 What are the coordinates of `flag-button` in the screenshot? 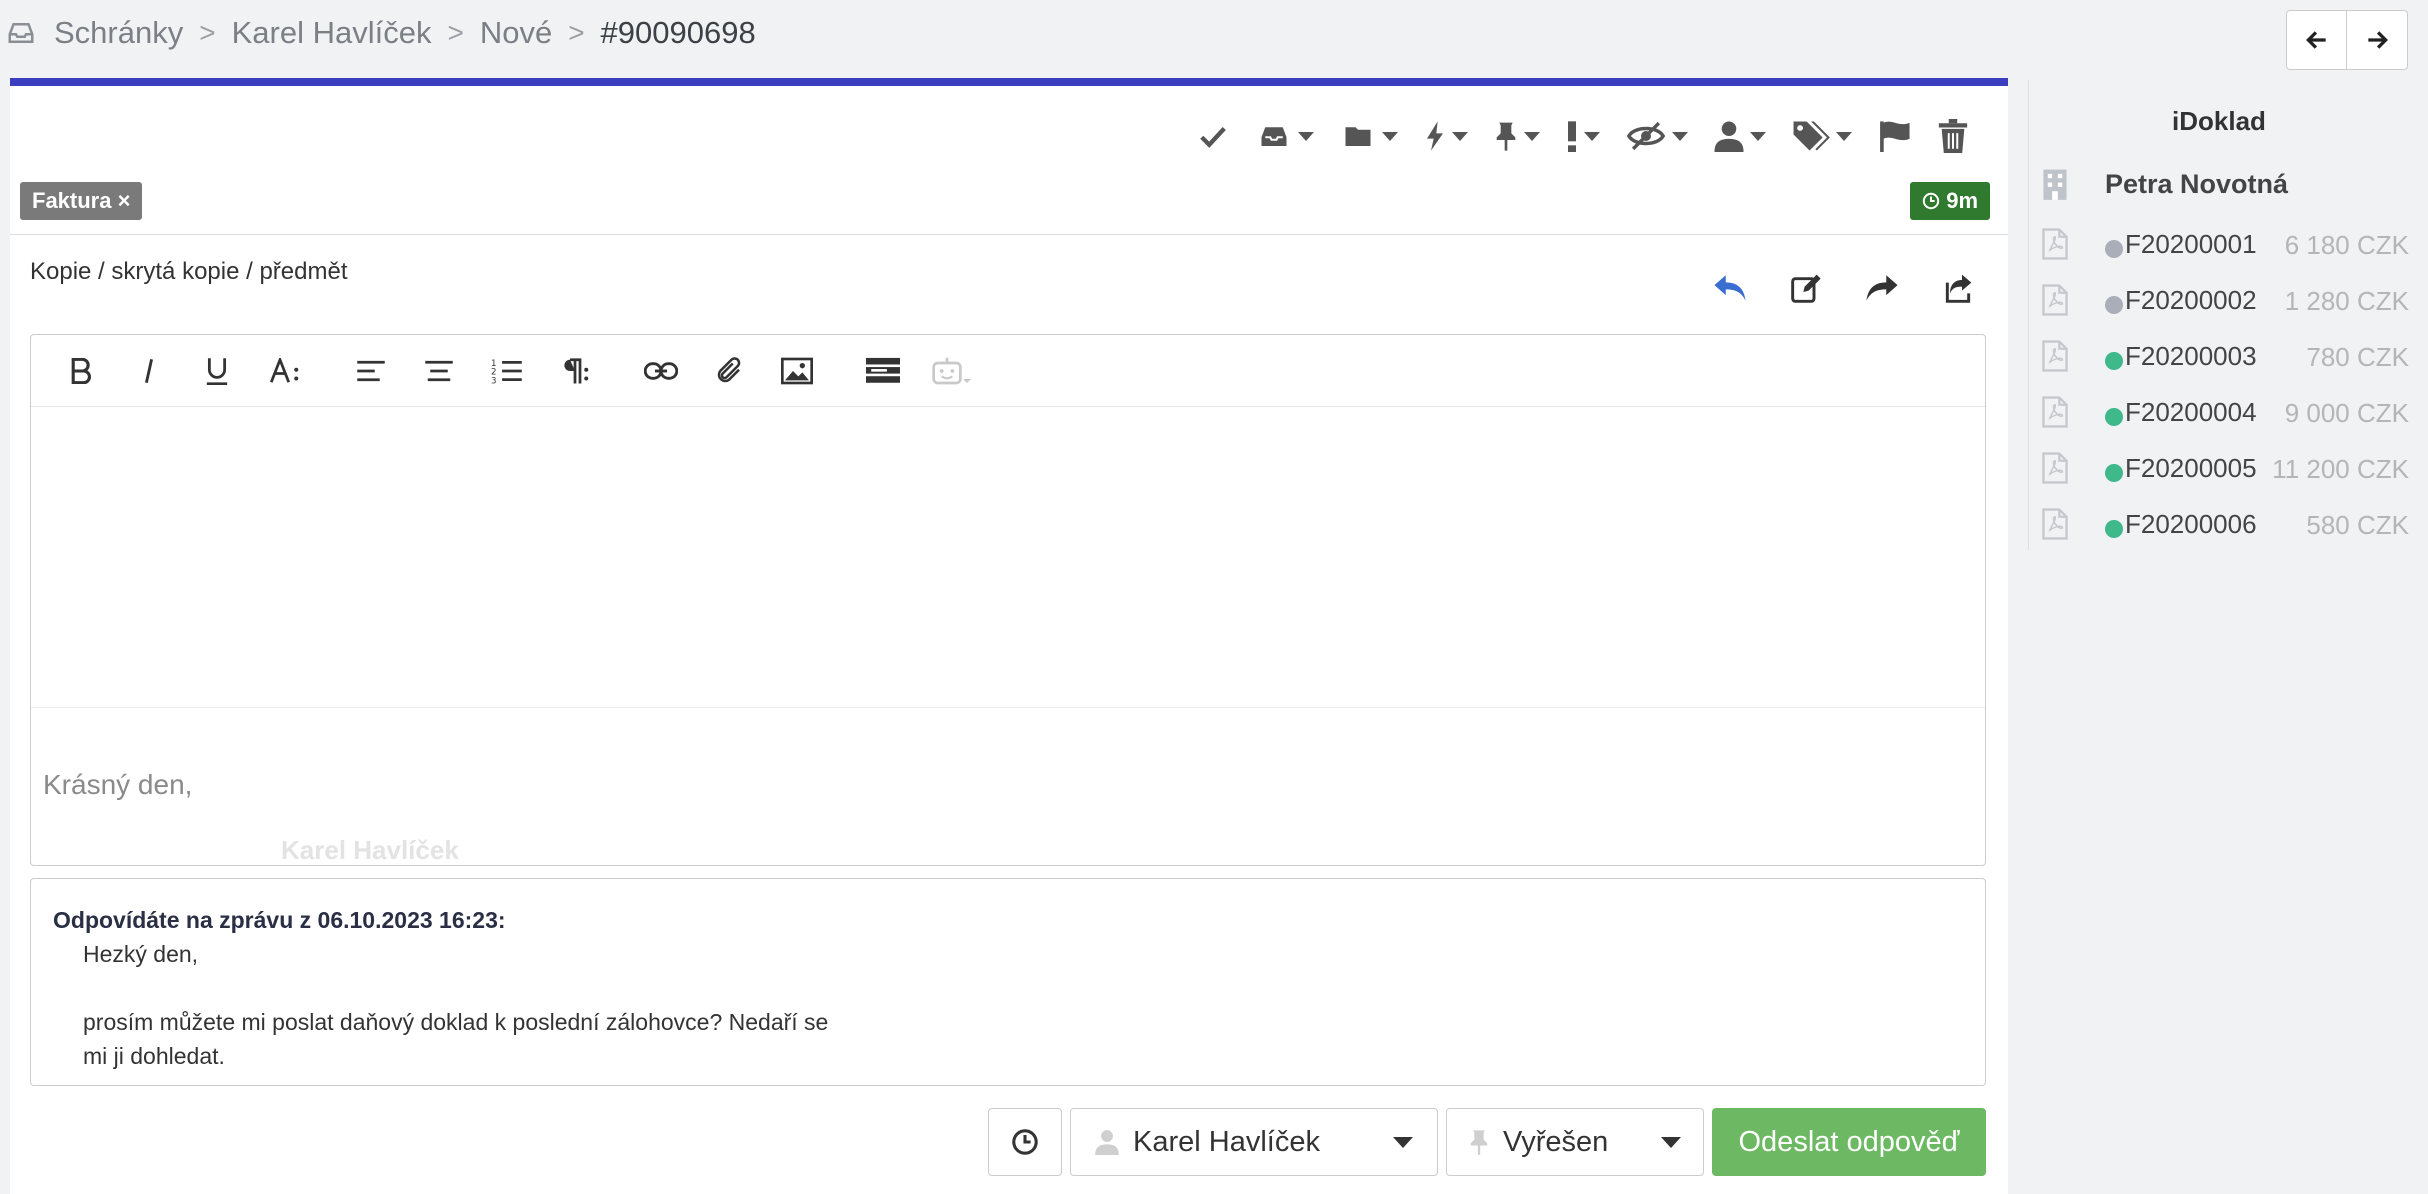 It's located at (1895, 136).